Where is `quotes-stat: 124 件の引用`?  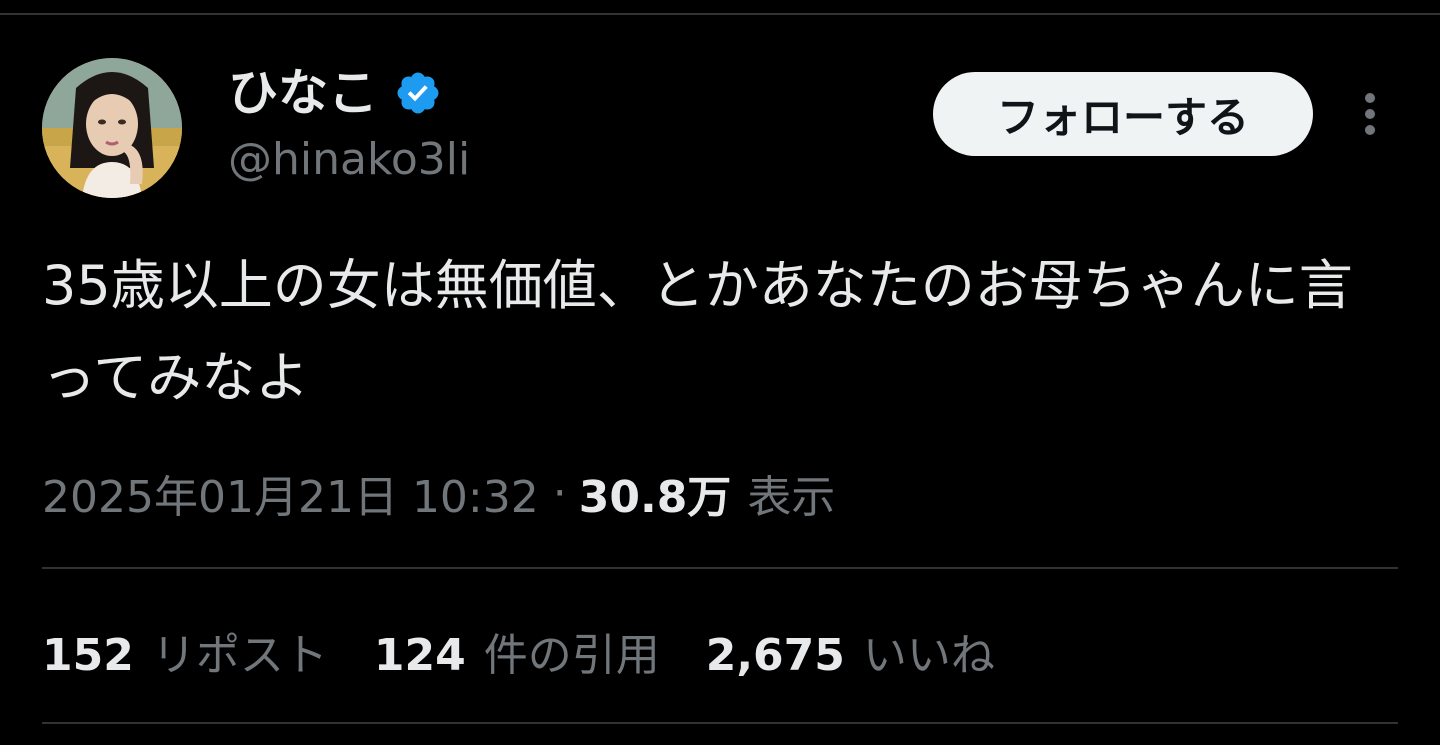
quotes-stat: 124 件の引用 is located at coordinates (517, 651).